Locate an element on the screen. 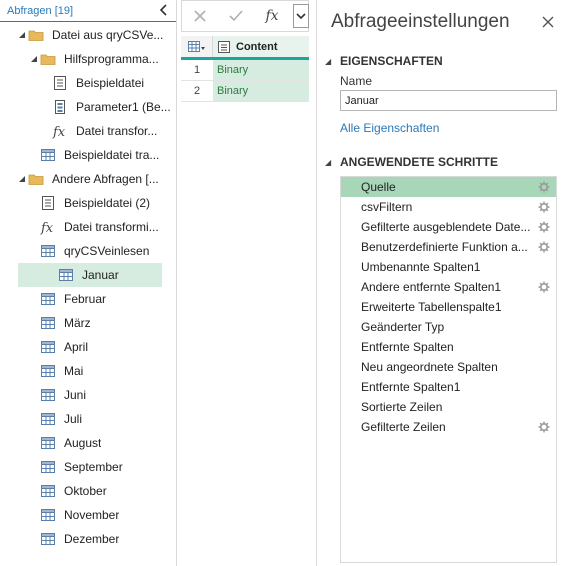  close-settings-button is located at coordinates (548, 22).